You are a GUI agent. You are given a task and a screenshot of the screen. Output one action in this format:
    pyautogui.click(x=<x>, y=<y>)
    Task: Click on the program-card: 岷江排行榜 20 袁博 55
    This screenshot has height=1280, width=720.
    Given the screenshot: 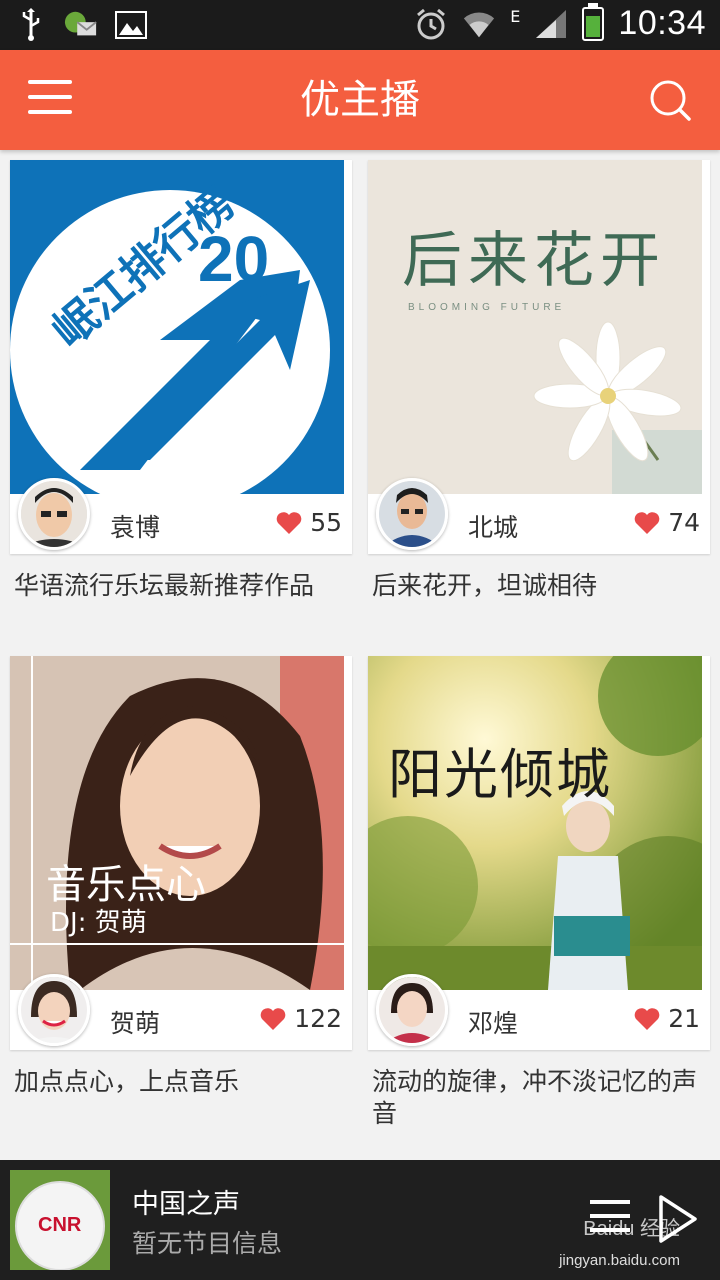 What is the action you would take?
    pyautogui.click(x=181, y=357)
    